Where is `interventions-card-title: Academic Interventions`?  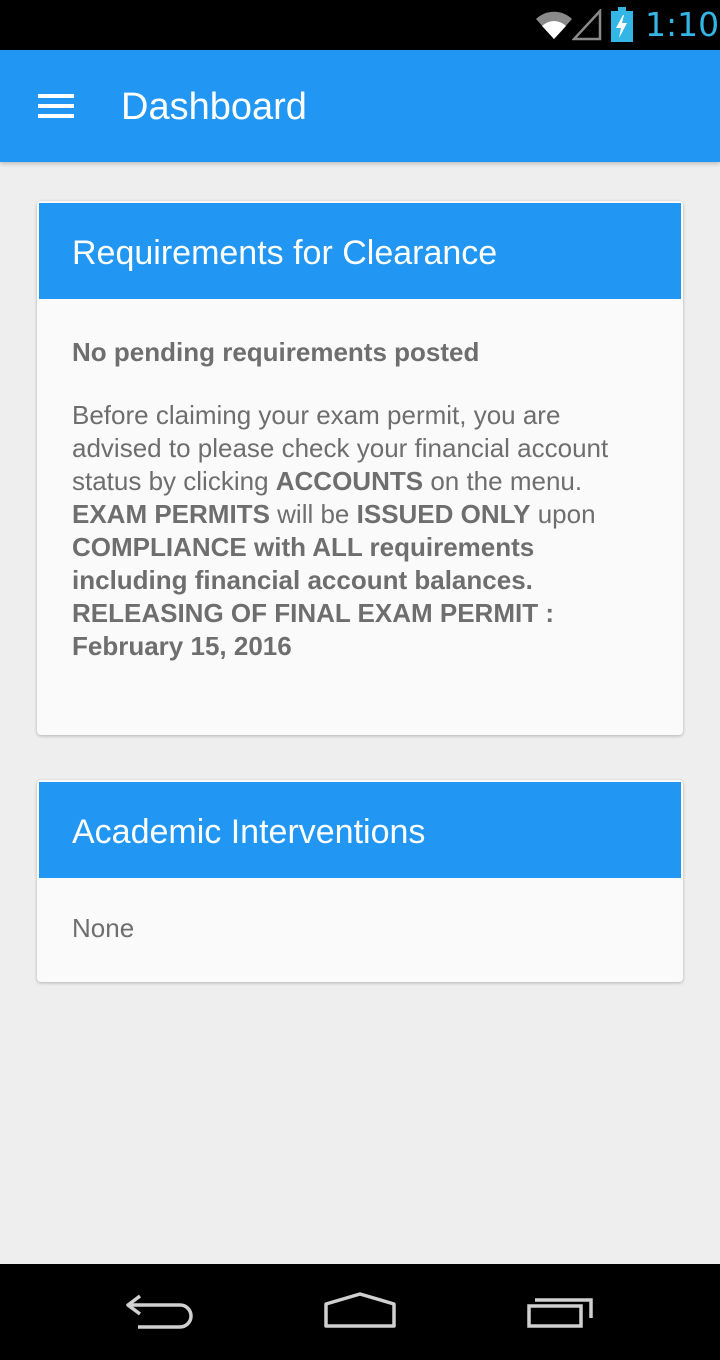 interventions-card-title: Academic Interventions is located at coordinates (249, 832).